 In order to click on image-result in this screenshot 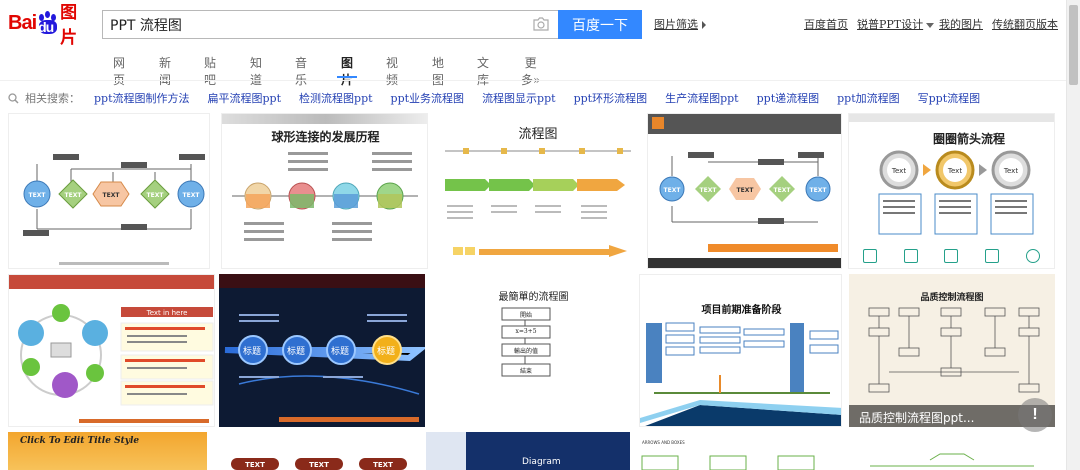, I will do `click(952, 451)`.